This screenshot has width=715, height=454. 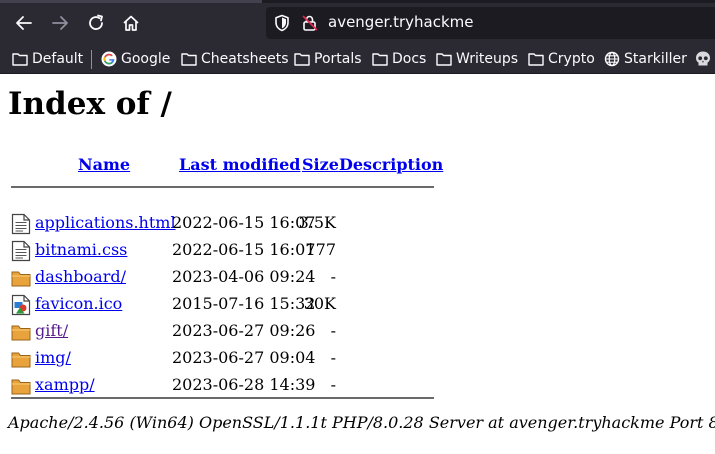 I want to click on home-button, so click(x=131, y=23).